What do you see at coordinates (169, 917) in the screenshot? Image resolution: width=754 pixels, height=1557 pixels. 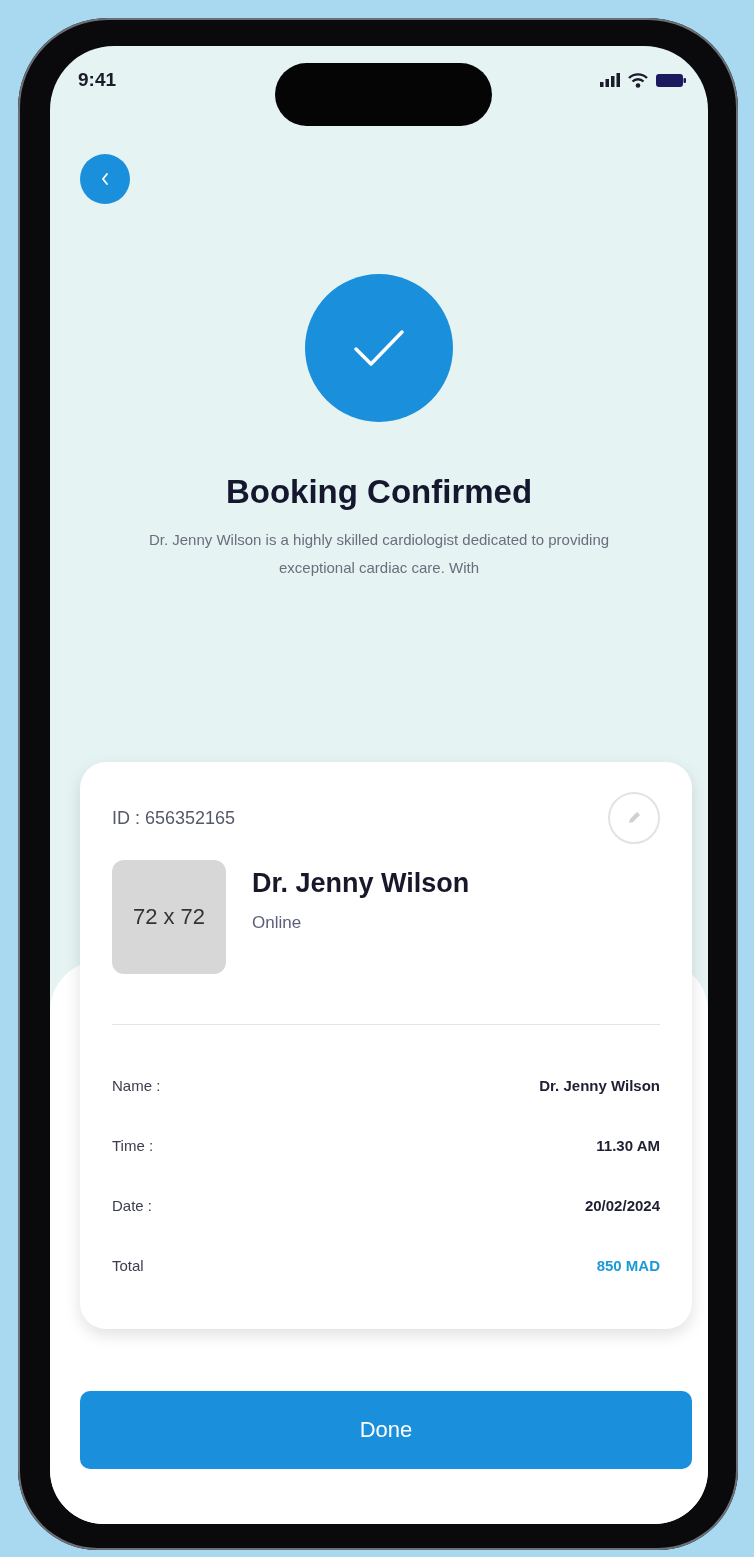 I see `image-size-label: 72 x 72` at bounding box center [169, 917].